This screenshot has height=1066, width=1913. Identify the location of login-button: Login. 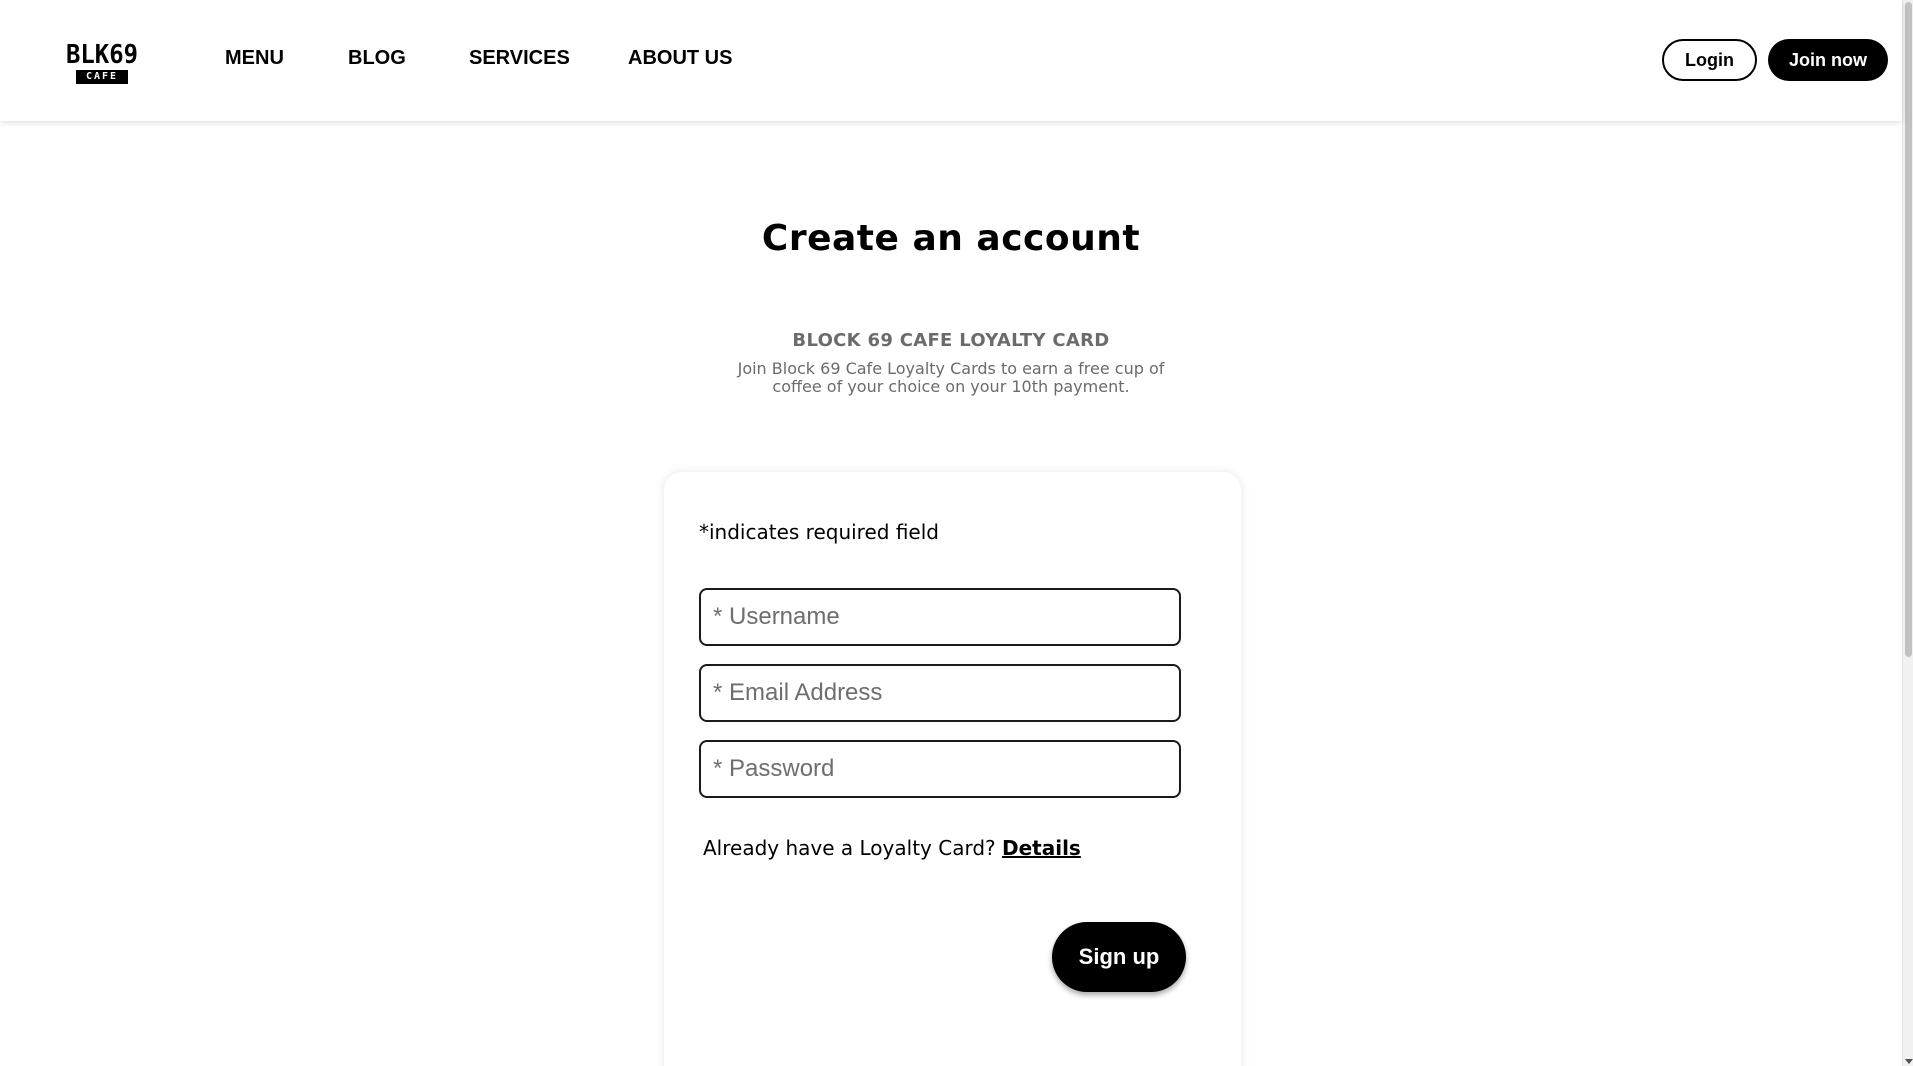
(1709, 60).